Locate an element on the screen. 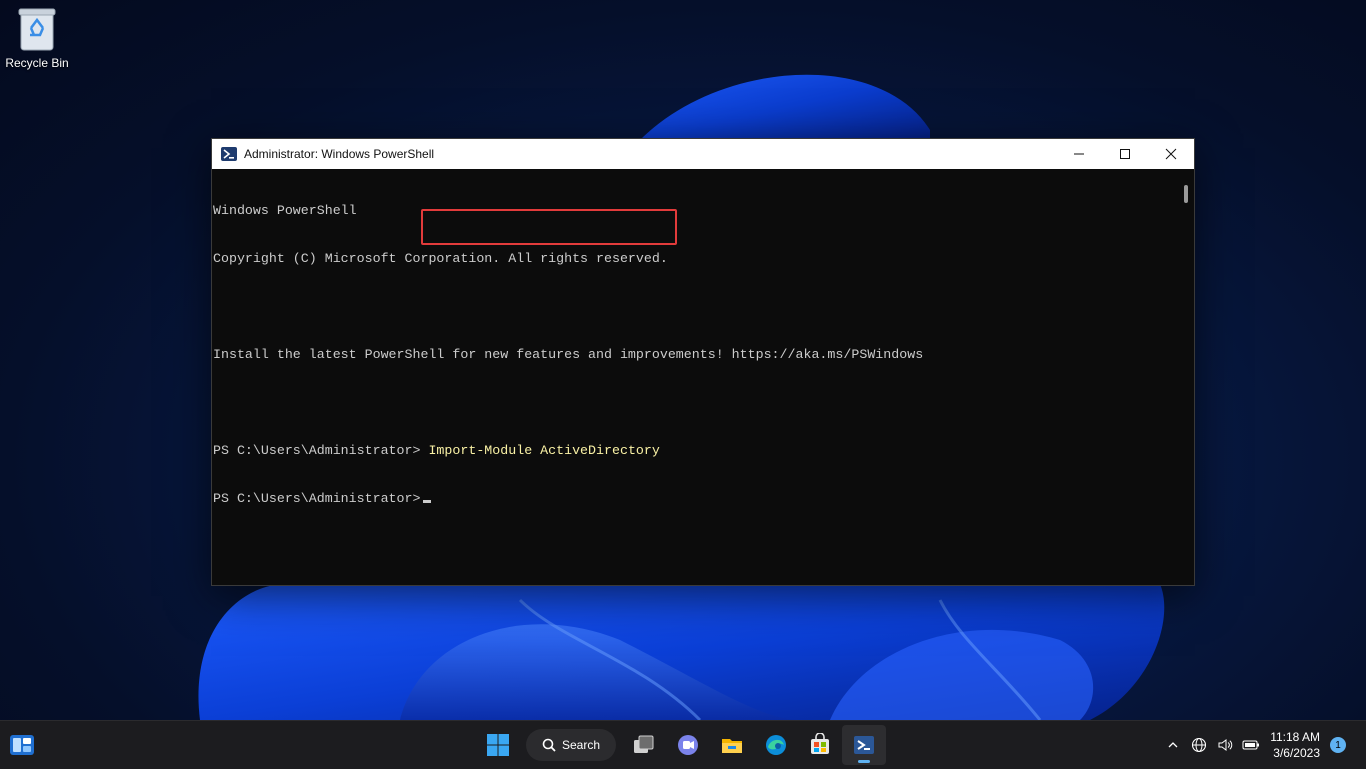  chat-button is located at coordinates (688, 745).